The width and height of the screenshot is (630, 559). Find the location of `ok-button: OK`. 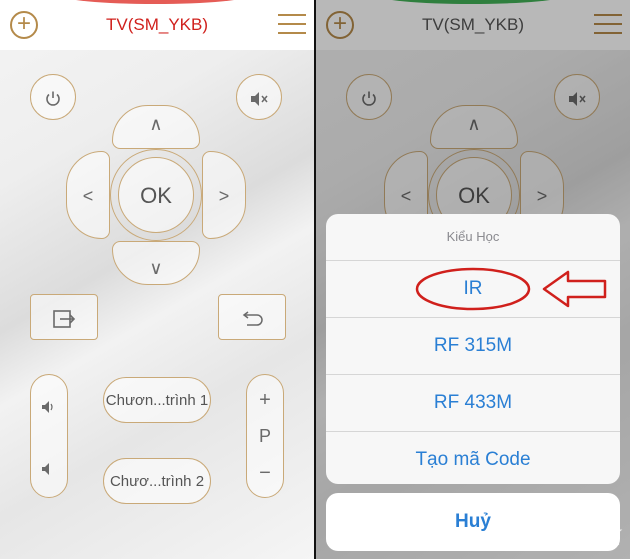

ok-button: OK is located at coordinates (156, 195).